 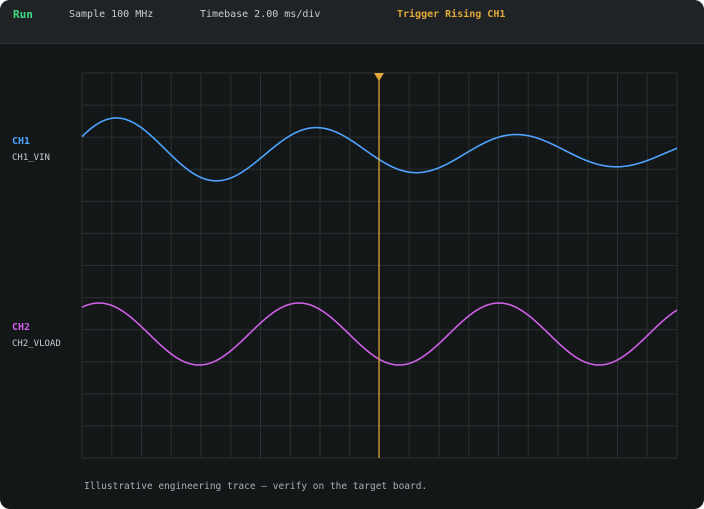 What do you see at coordinates (21, 328) in the screenshot?
I see `ch2-label: CH2` at bounding box center [21, 328].